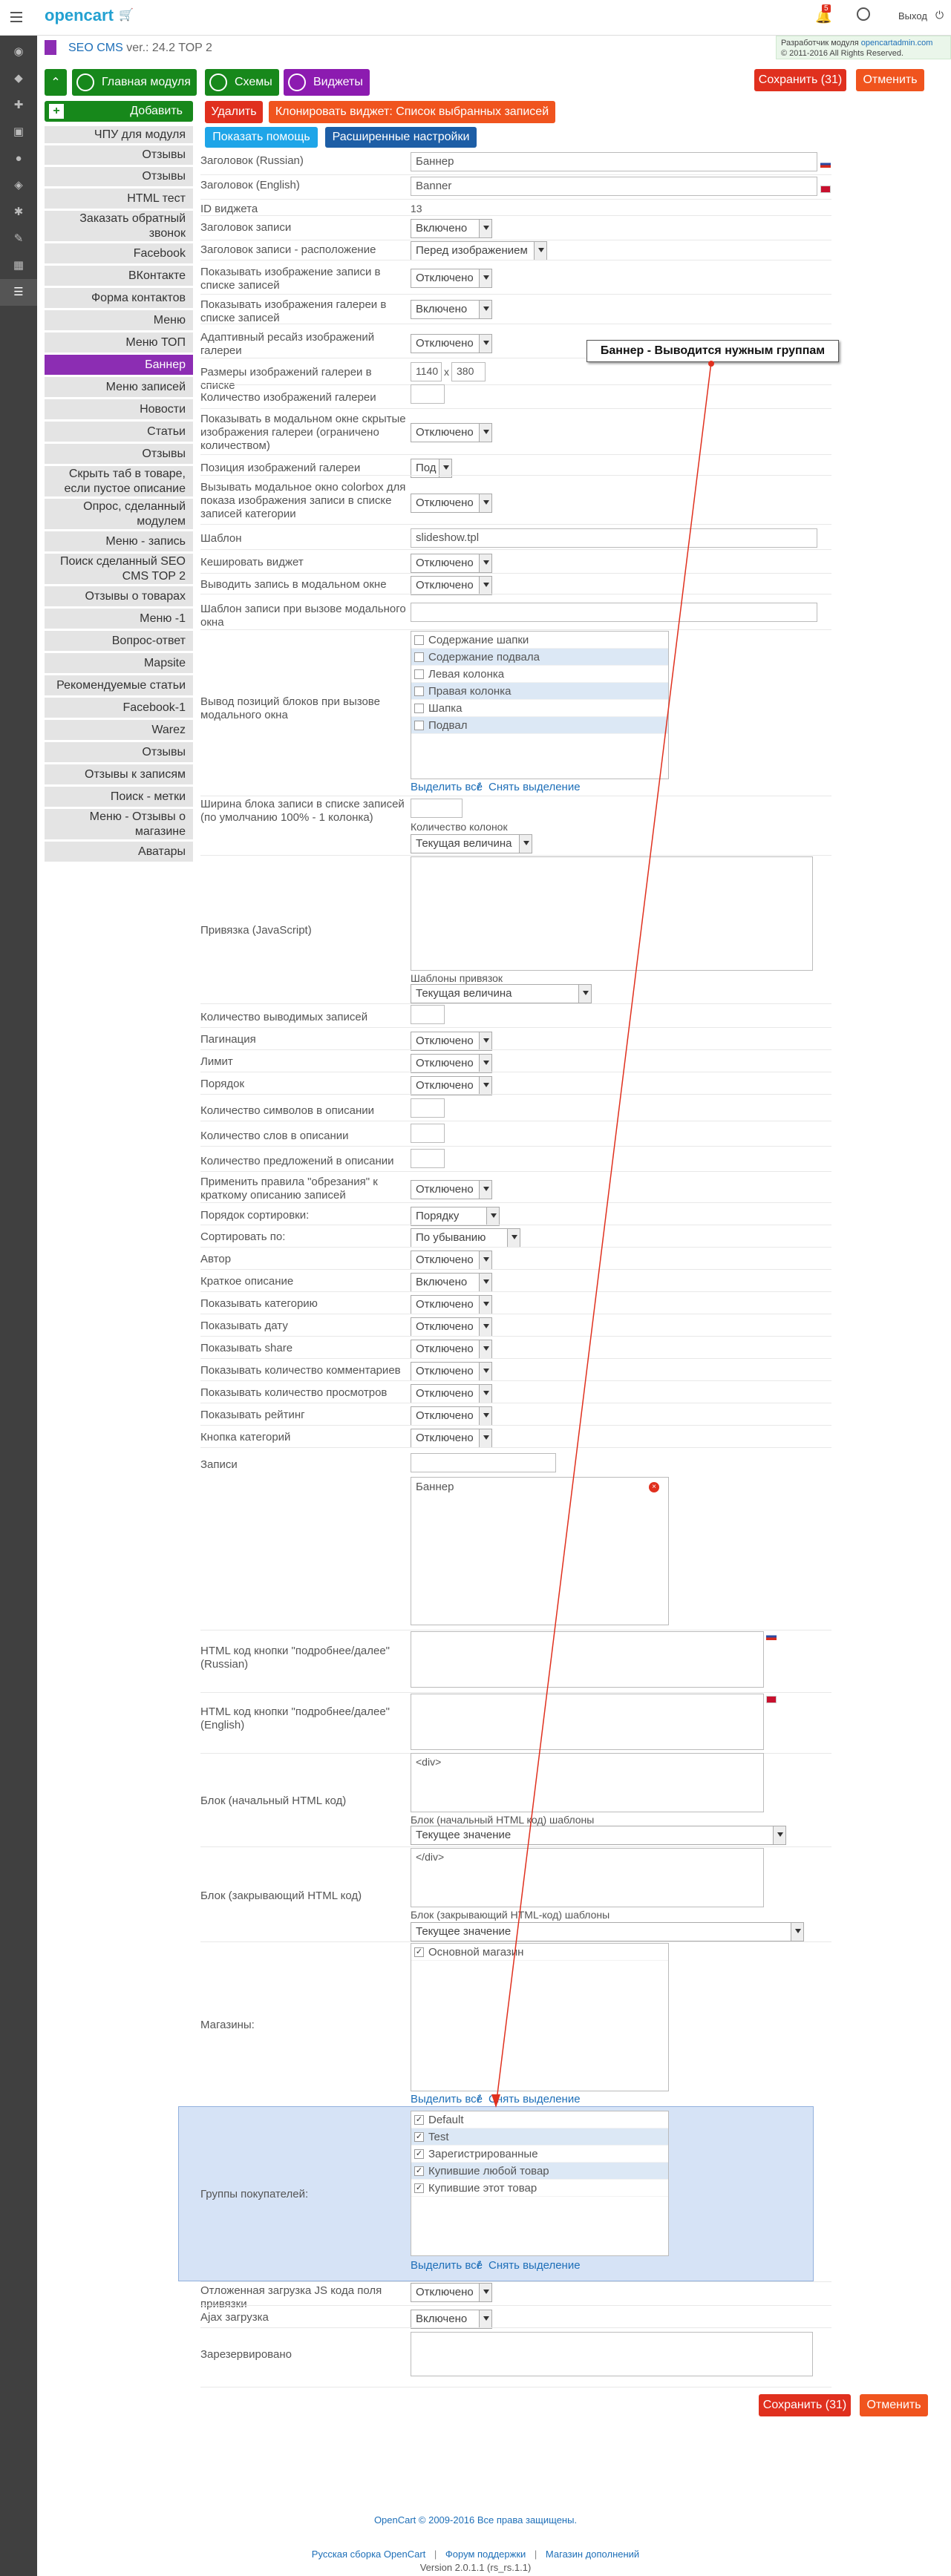 The image size is (951, 2576). I want to click on input-template: slideshow.tpl, so click(614, 538).